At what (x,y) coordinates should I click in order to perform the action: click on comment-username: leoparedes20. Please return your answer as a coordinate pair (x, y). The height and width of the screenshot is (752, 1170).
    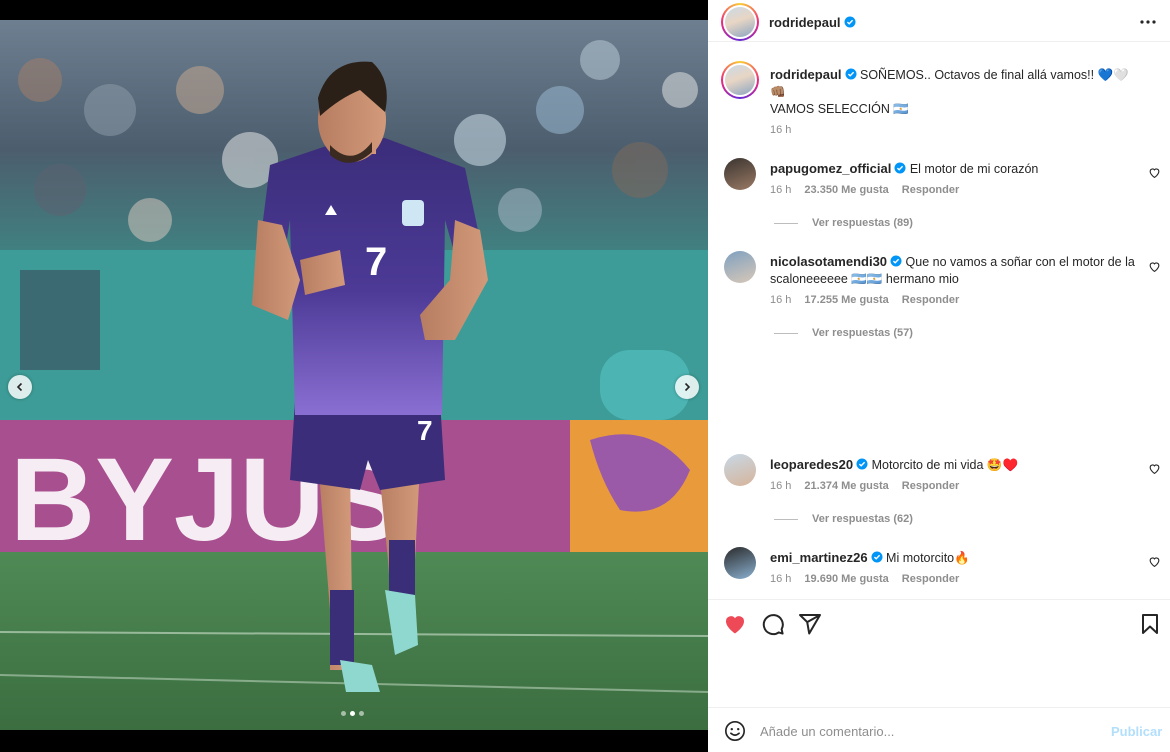
    Looking at the image, I should click on (811, 464).